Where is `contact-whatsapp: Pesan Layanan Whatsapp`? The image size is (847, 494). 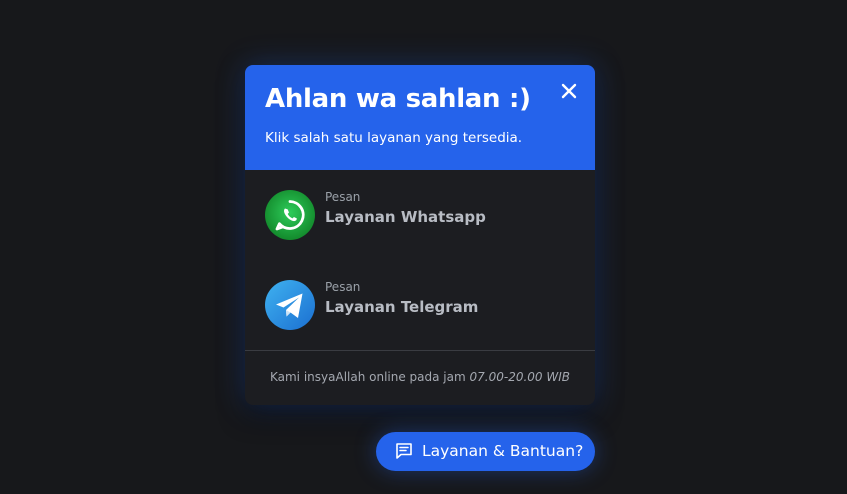
contact-whatsapp: Pesan Layanan Whatsapp is located at coordinates (420, 215).